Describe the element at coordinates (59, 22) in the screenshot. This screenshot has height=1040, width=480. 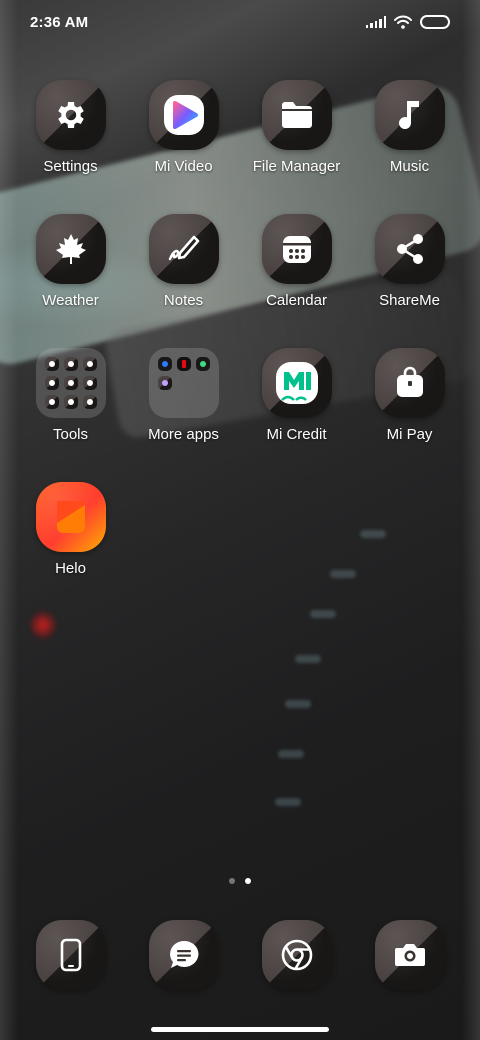
I see `status-time: 2:36 AM` at that location.